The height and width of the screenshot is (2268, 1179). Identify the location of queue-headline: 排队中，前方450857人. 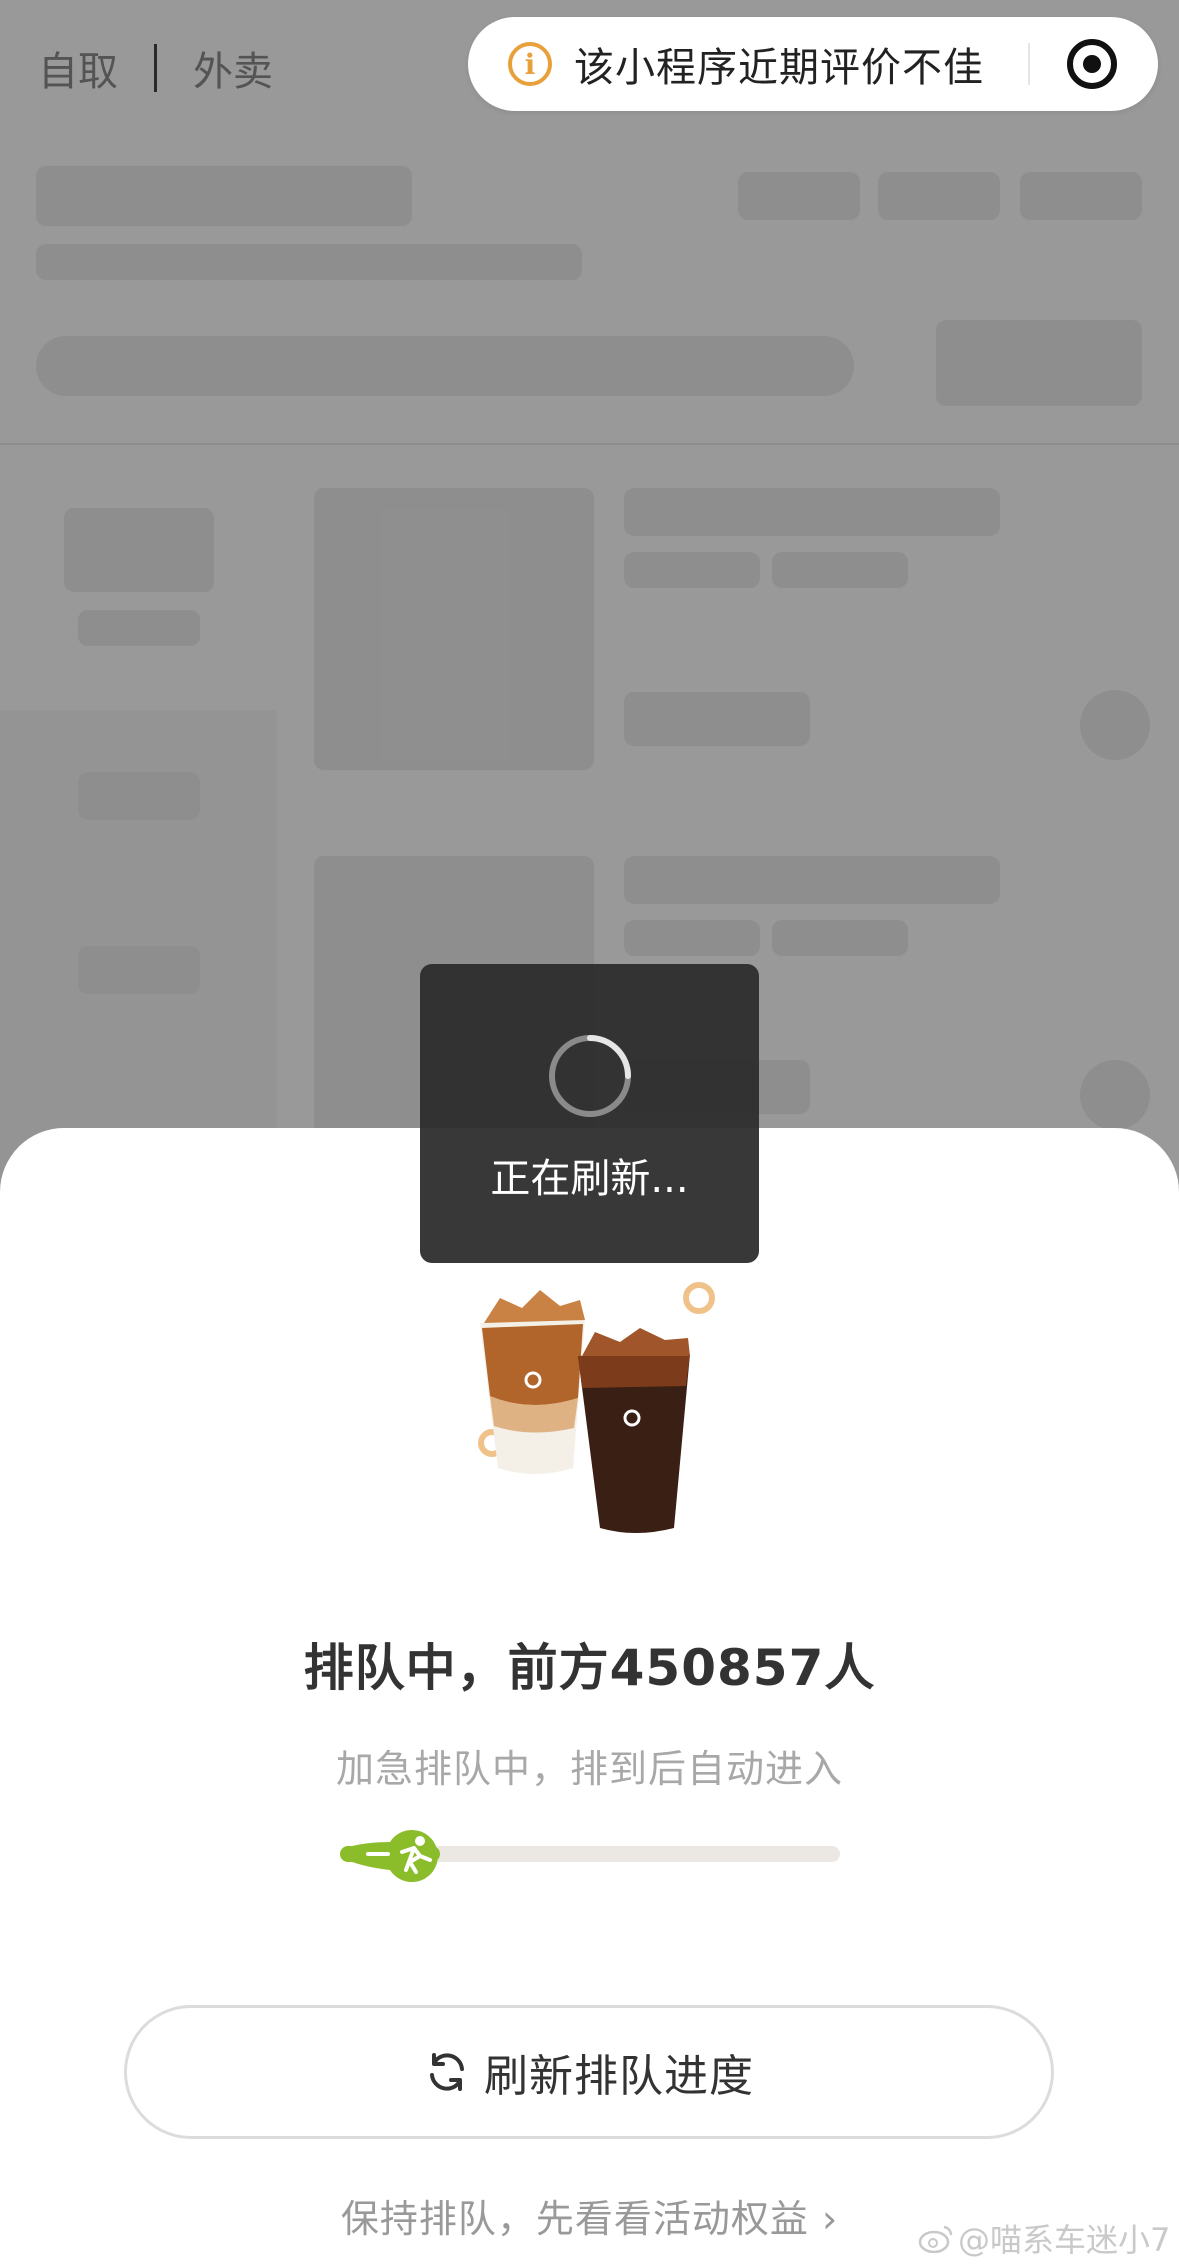
(589, 1668).